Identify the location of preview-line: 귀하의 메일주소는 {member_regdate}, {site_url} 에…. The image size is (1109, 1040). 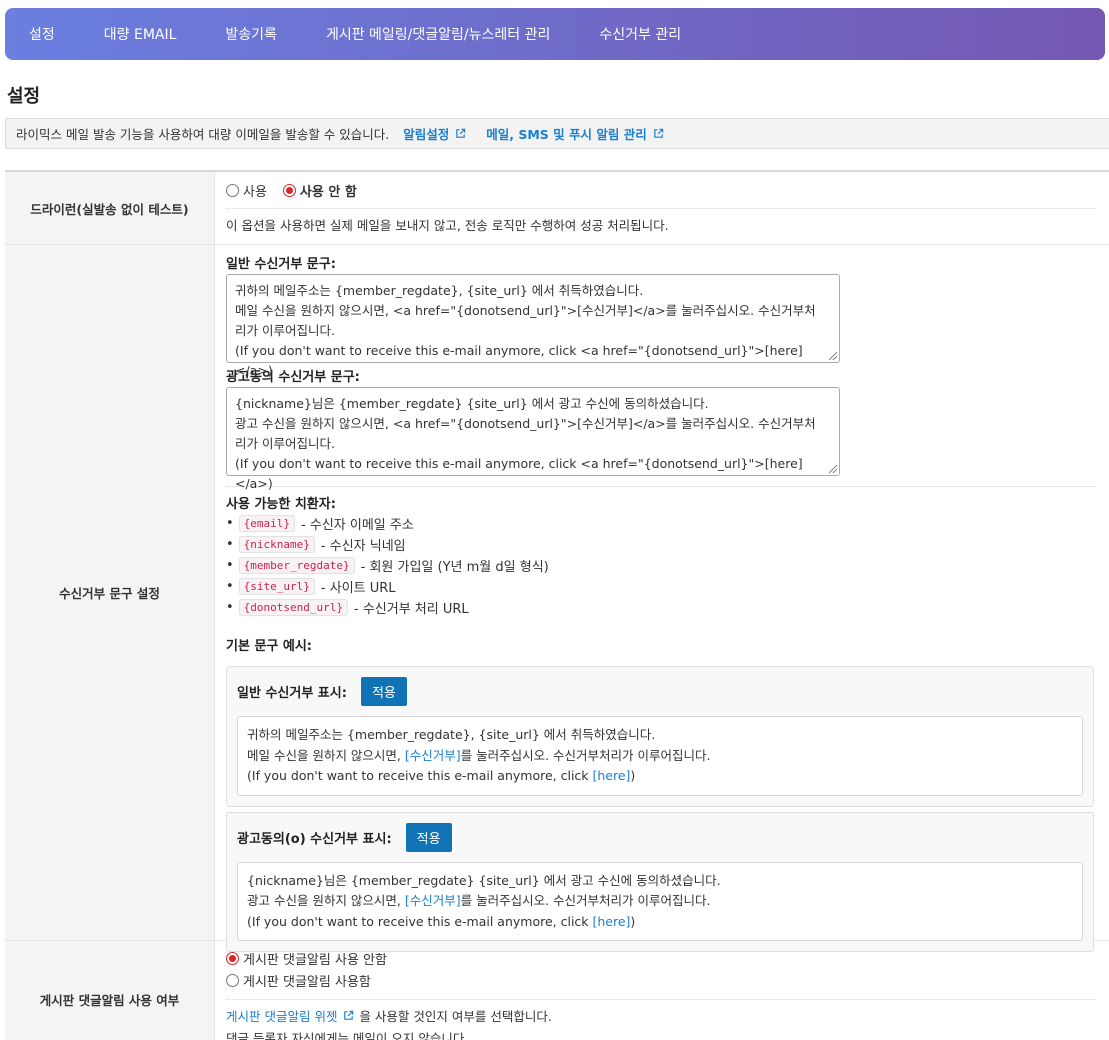
(451, 734).